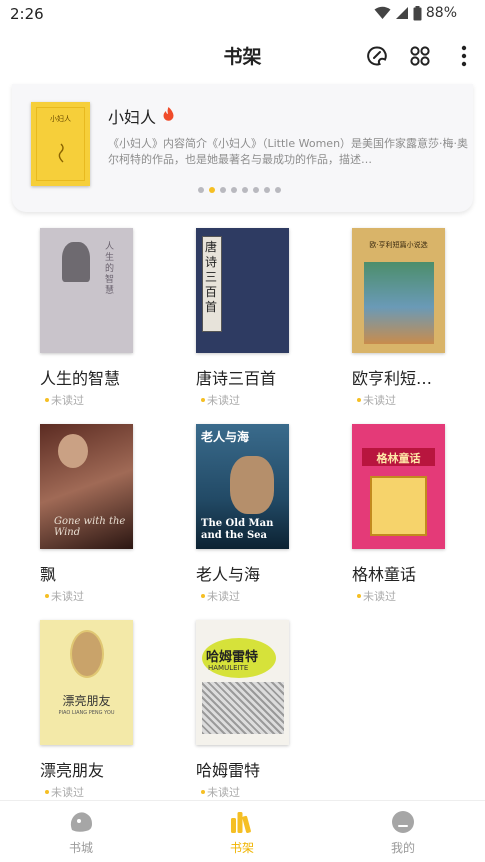  Describe the element at coordinates (402, 13) in the screenshot. I see `signal-icon` at that location.